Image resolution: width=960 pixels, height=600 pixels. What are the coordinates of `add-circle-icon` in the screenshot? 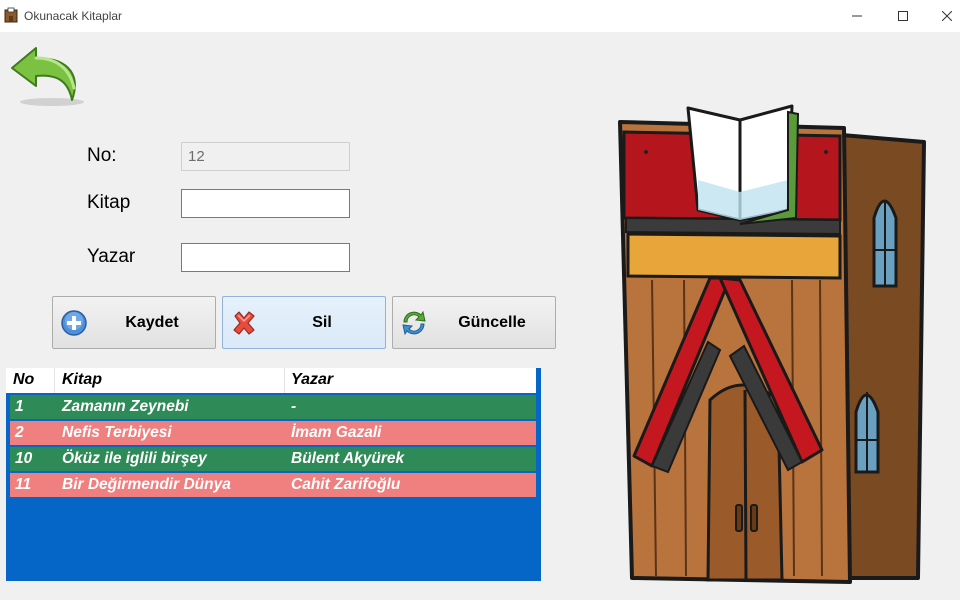 It's located at (74, 323).